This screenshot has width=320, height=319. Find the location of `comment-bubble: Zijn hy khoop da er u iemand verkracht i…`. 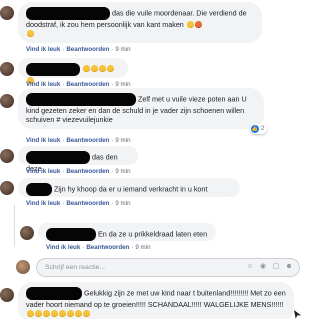

comment-bubble: Zijn hy khoop da er u iemand verkracht i… is located at coordinates (129, 187).